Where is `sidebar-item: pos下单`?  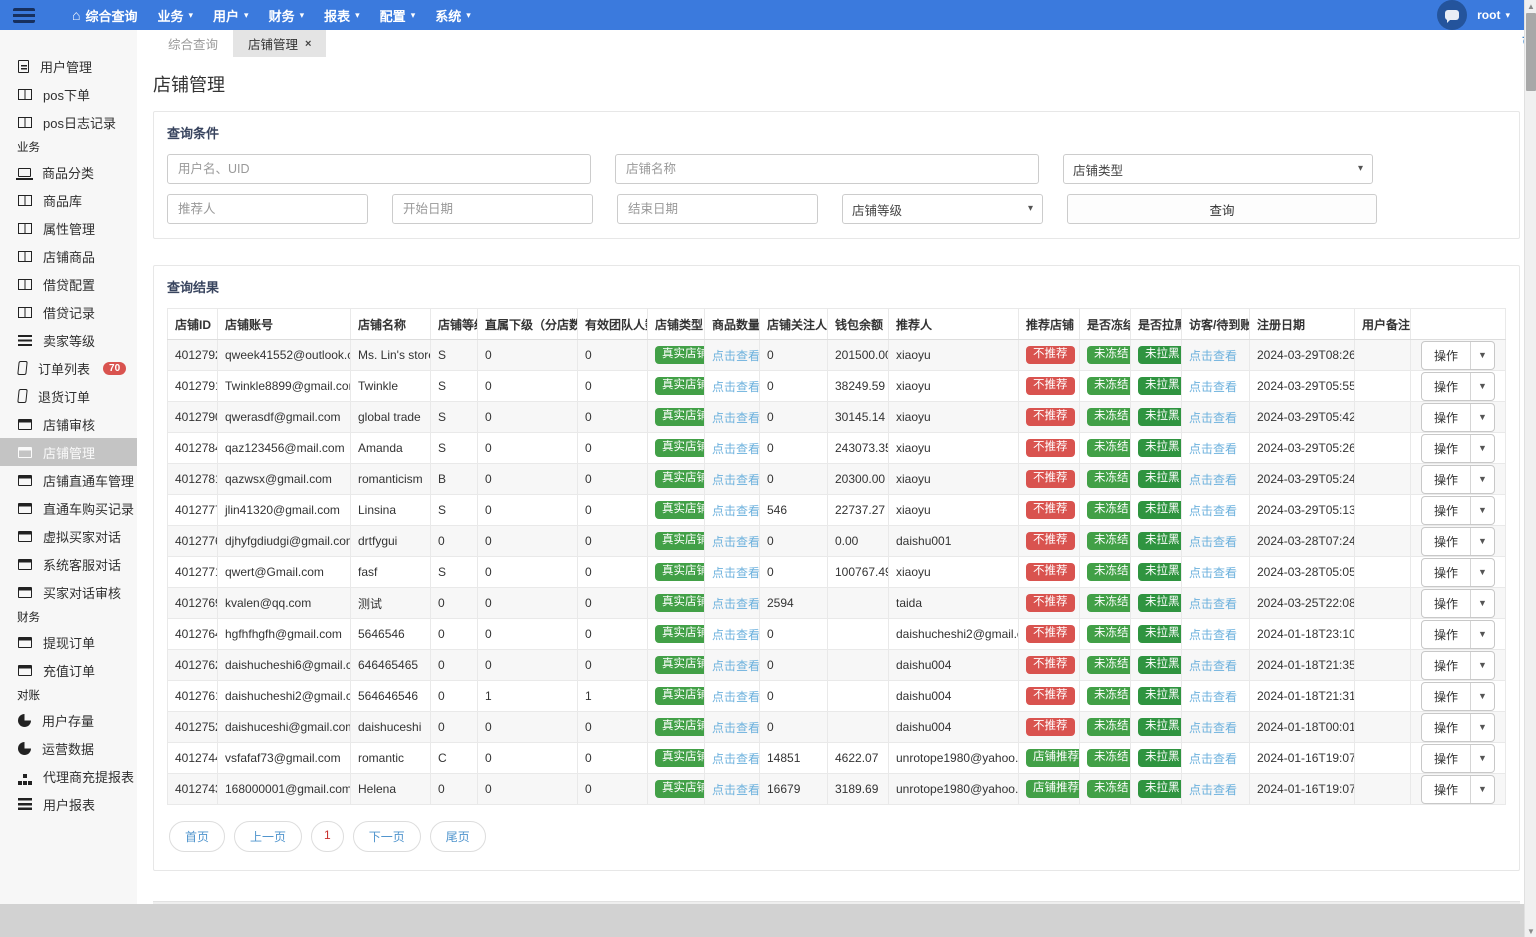
sidebar-item: pos下单 is located at coordinates (68, 94).